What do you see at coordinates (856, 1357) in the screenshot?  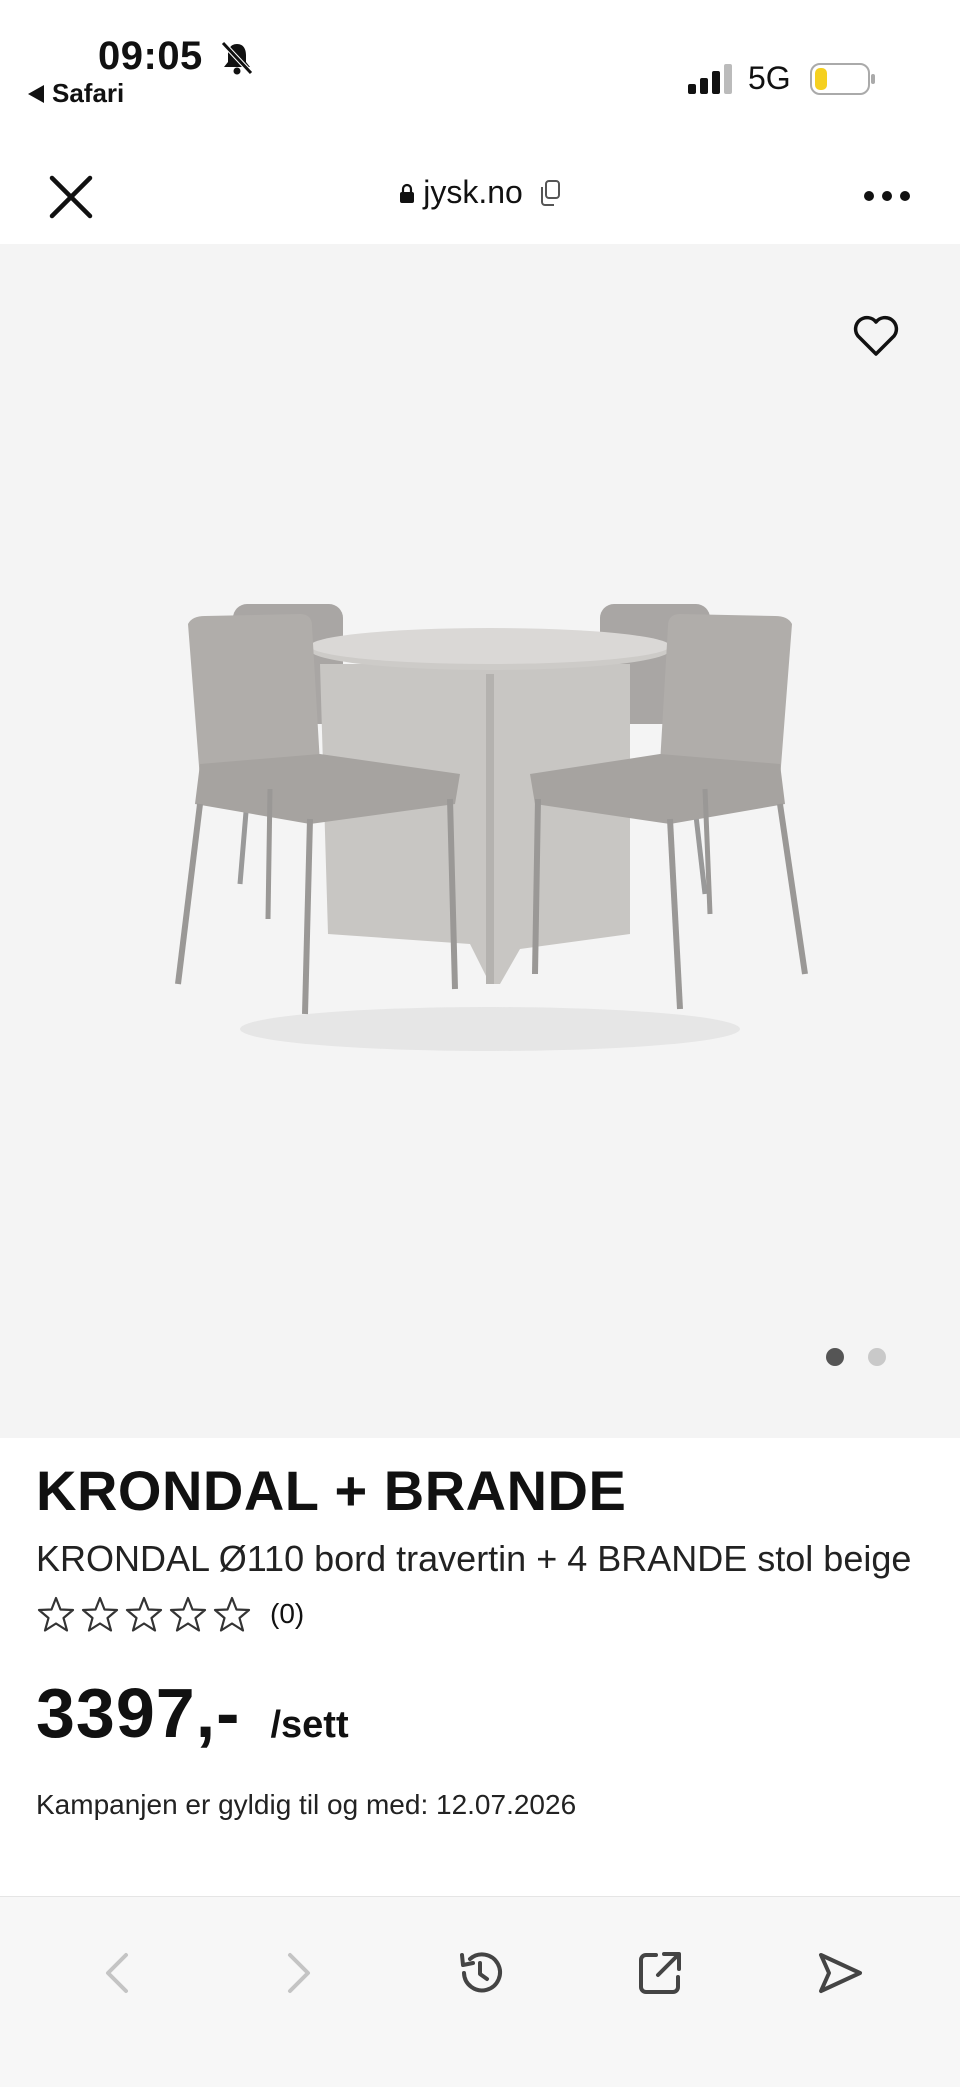 I see `gallery-pagination` at bounding box center [856, 1357].